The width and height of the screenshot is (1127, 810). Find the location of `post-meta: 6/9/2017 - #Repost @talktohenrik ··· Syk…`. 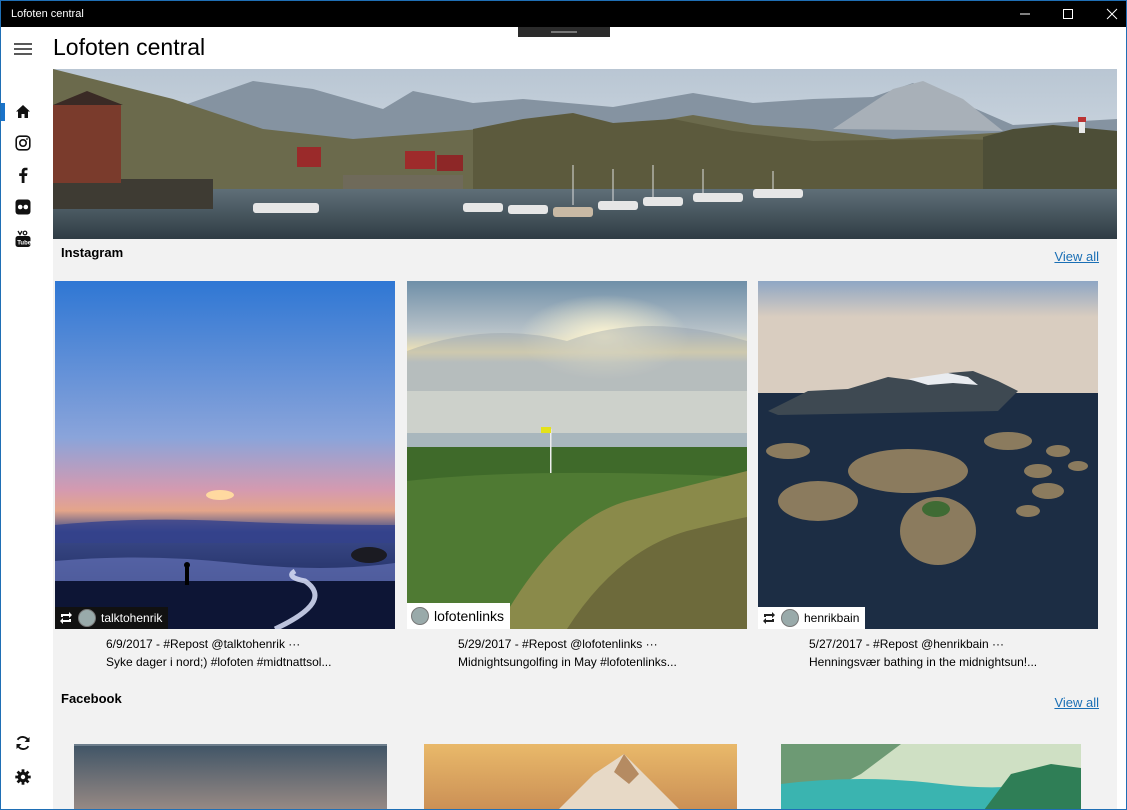

post-meta: 6/9/2017 - #Repost @talktohenrik ··· Syk… is located at coordinates (246, 653).